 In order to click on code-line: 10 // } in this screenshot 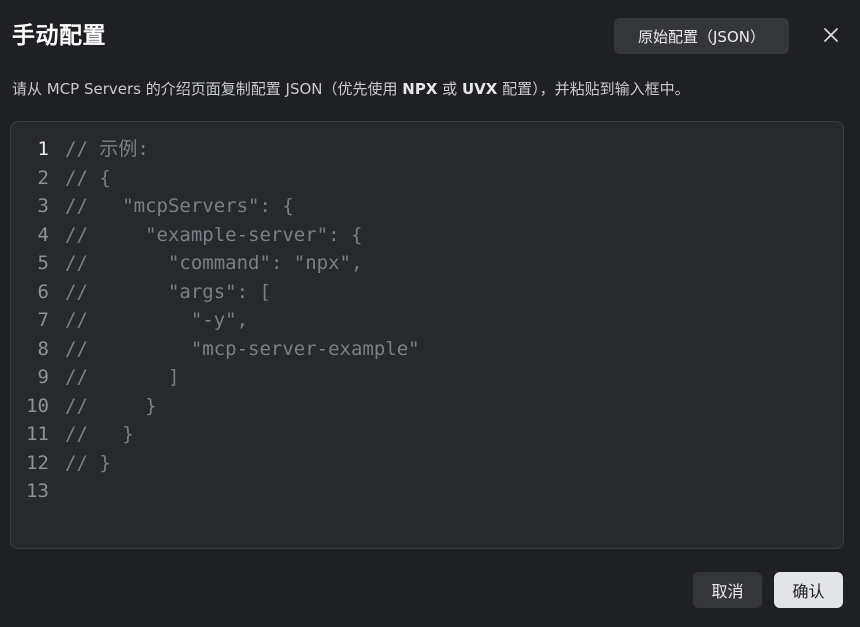, I will do `click(427, 406)`.